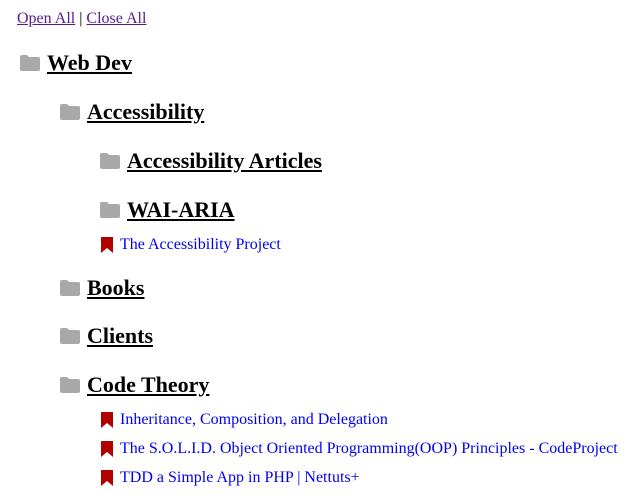 This screenshot has height=495, width=632. I want to click on bookmark-tdd: TDD a Simple App in PHP | Nettuts+, so click(230, 478).